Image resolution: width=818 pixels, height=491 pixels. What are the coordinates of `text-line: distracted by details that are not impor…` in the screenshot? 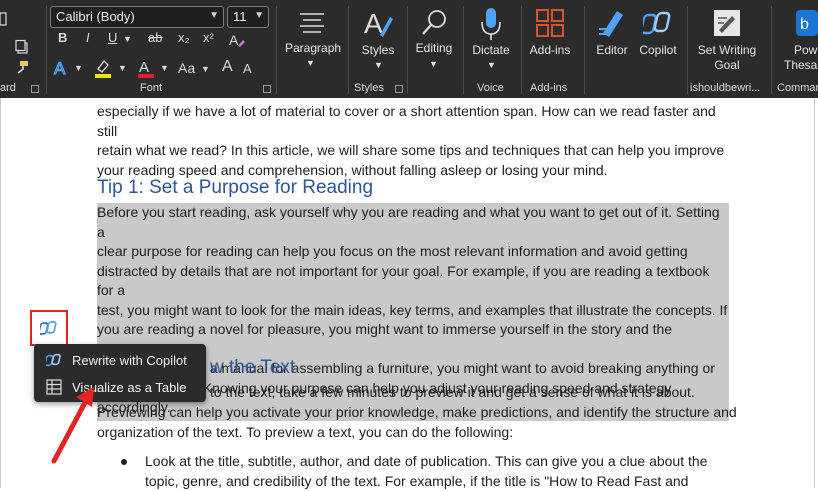 It's located at (413, 281).